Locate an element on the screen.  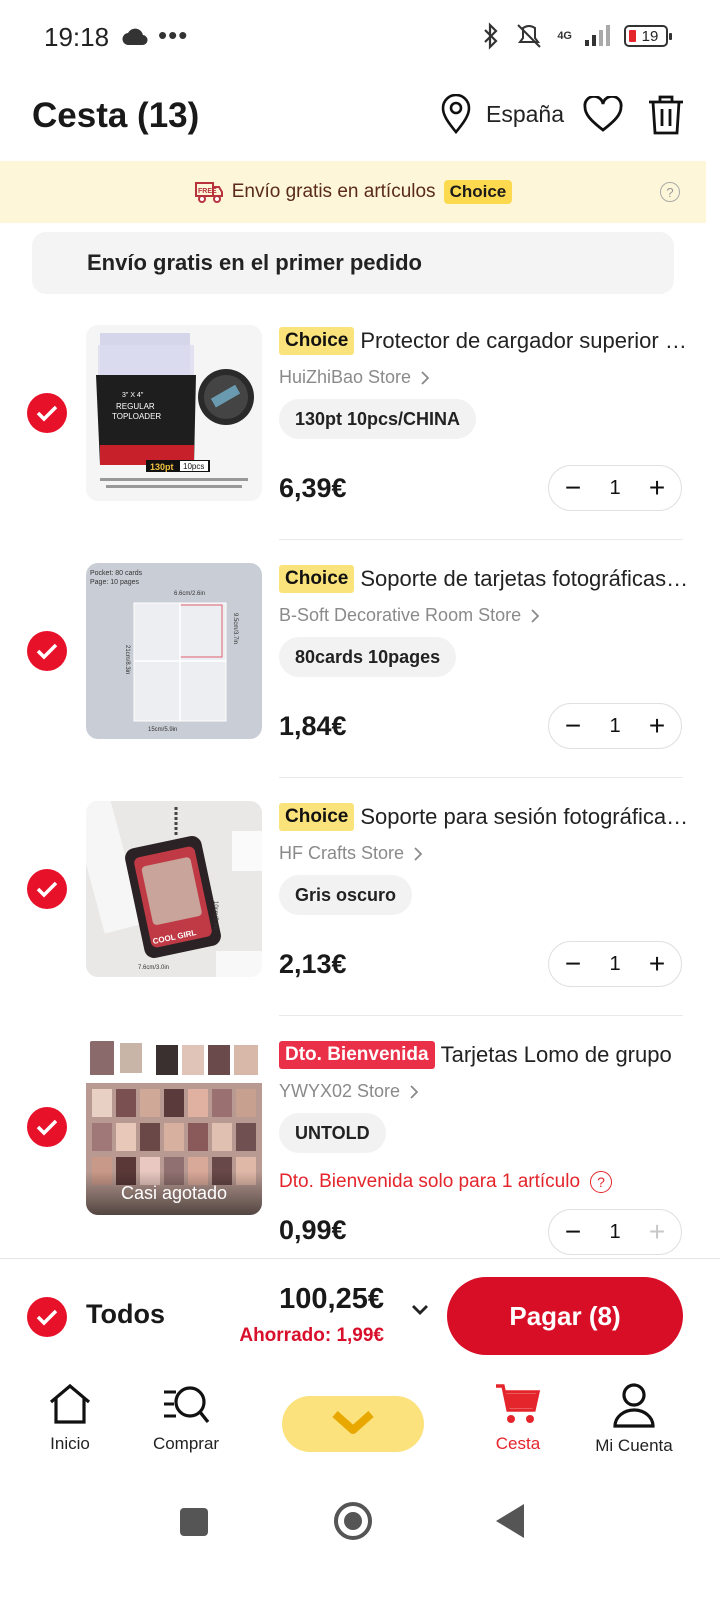
tab-inicio: Inicio is located at coordinates (70, 1418).